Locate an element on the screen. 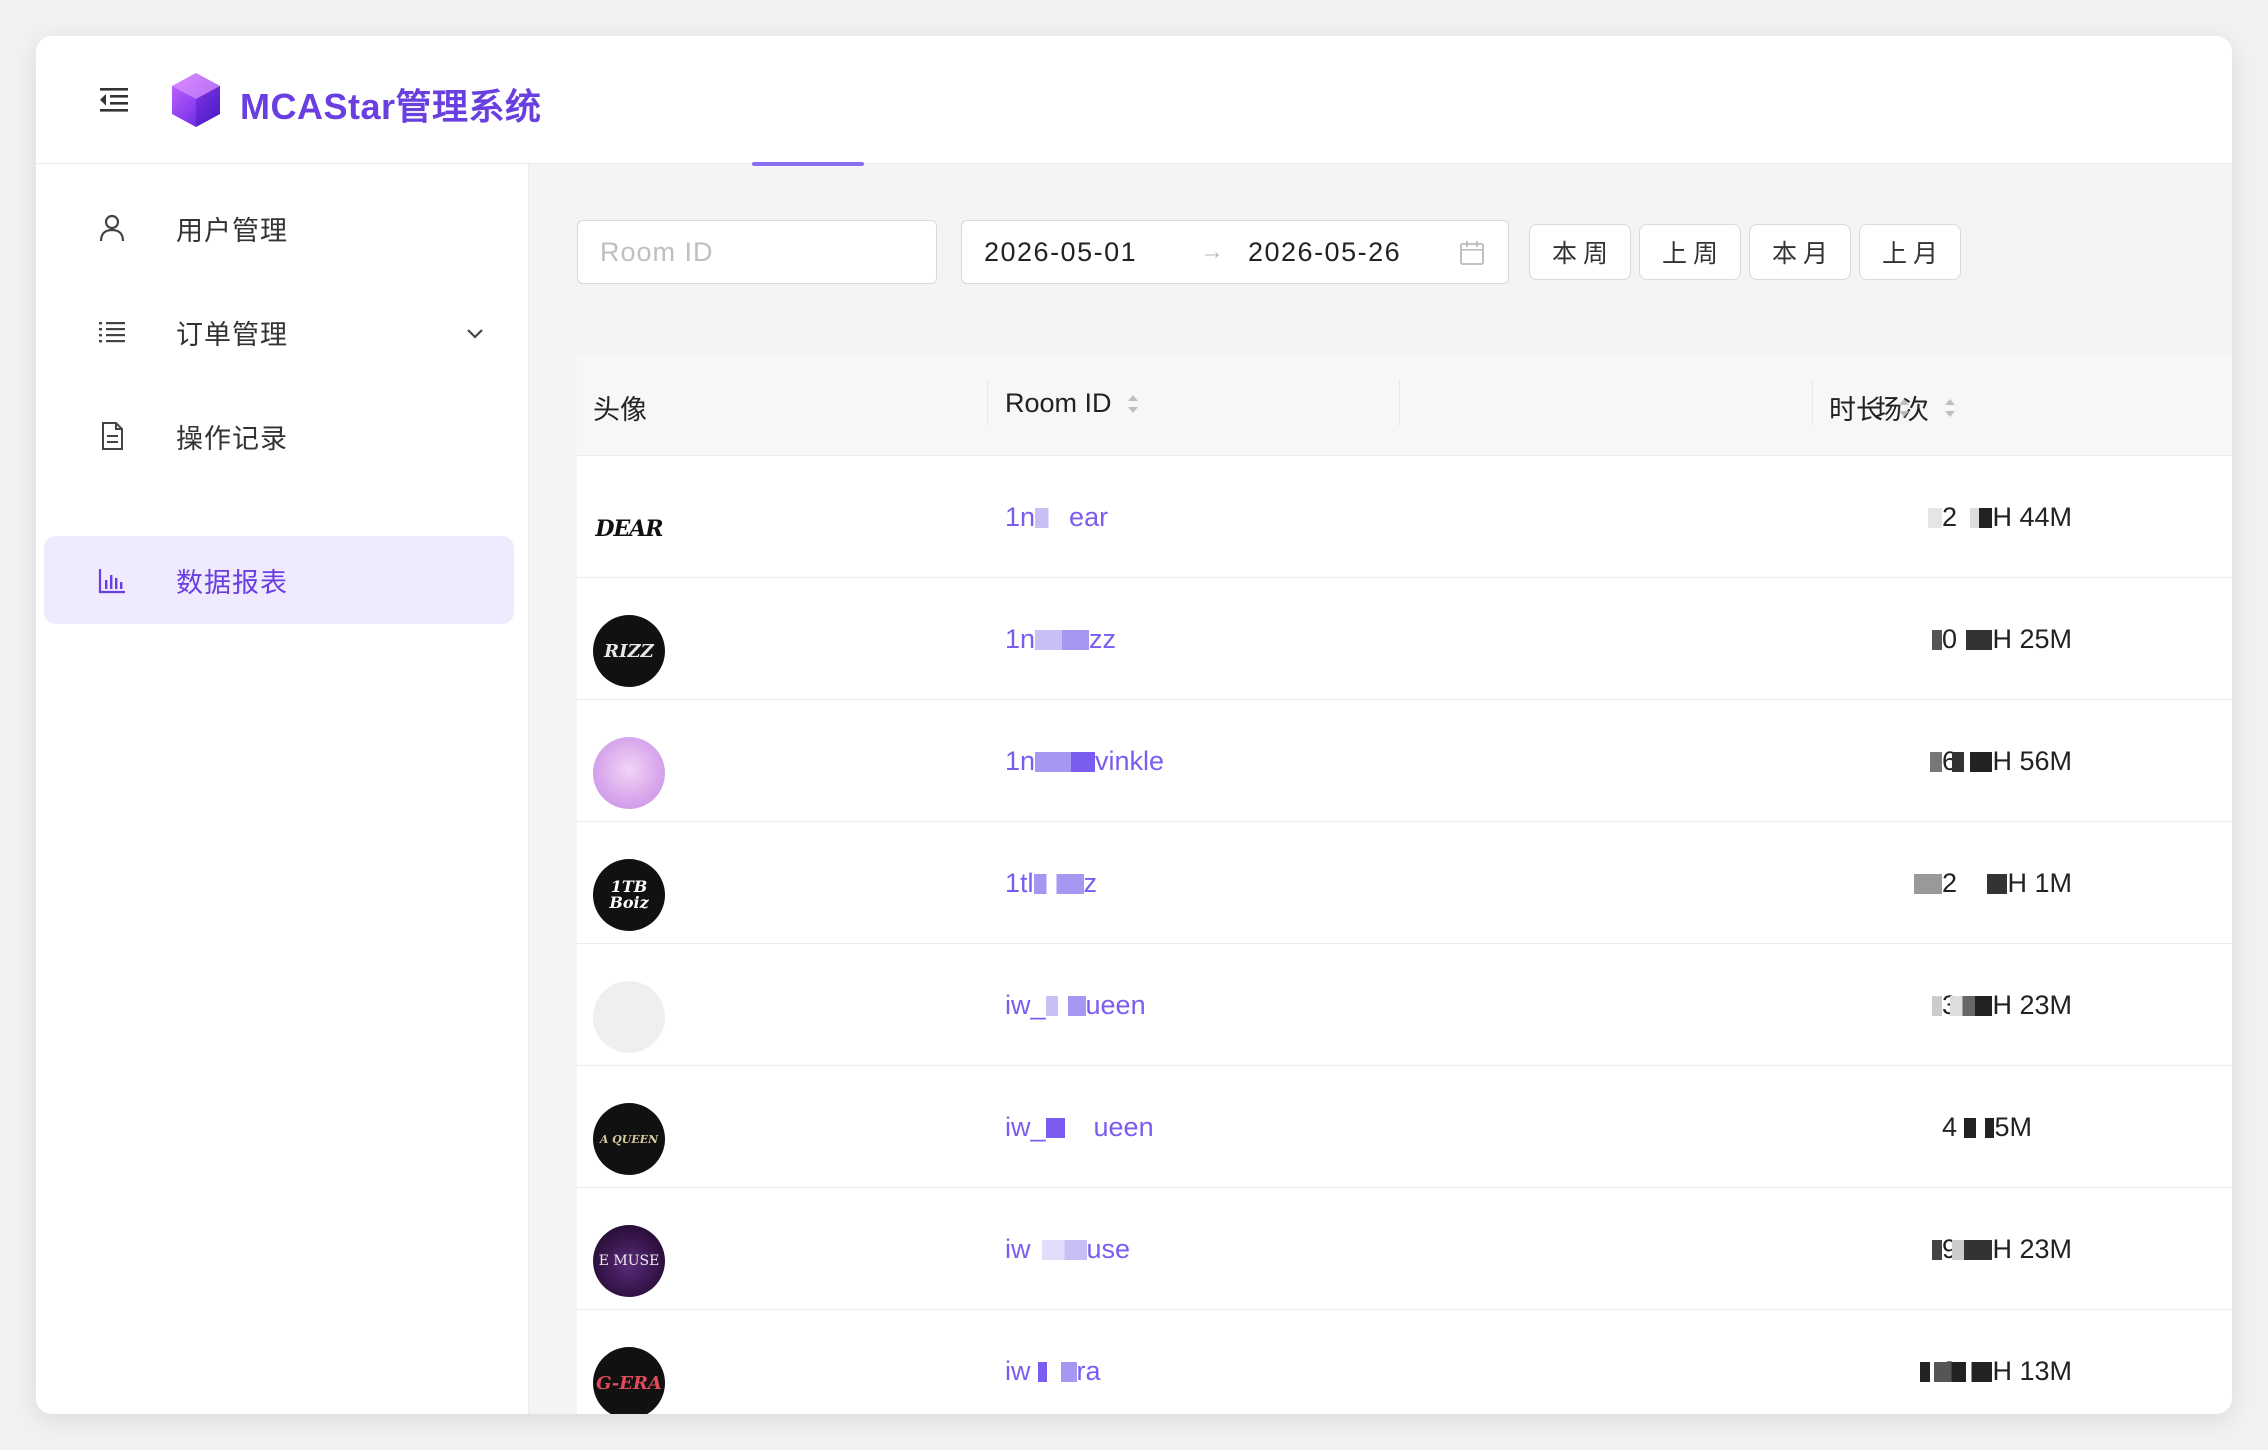 The height and width of the screenshot is (1450, 2268). date-start: 2026-05-01 is located at coordinates (1060, 252).